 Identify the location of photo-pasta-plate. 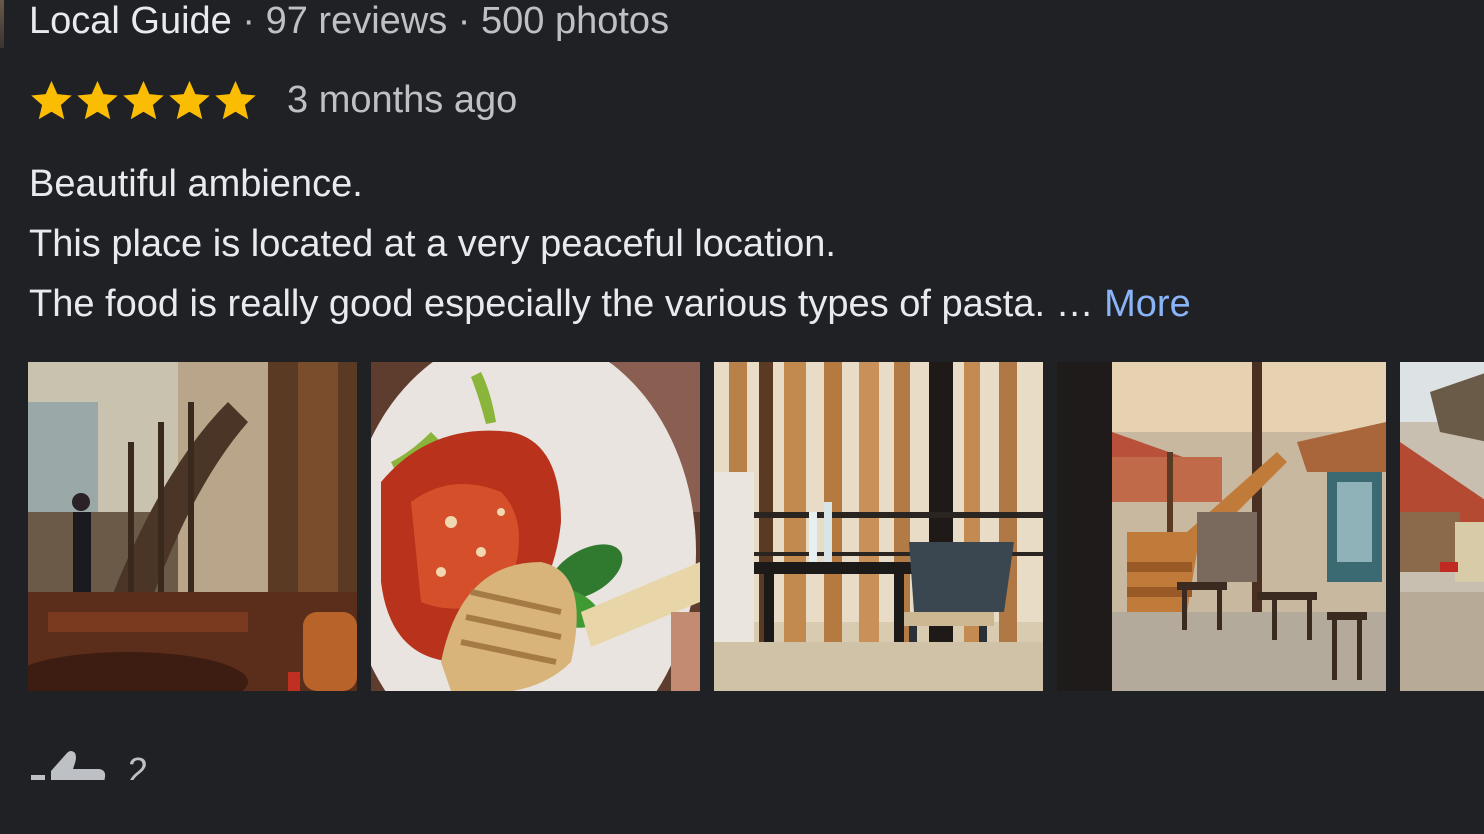
(535, 526).